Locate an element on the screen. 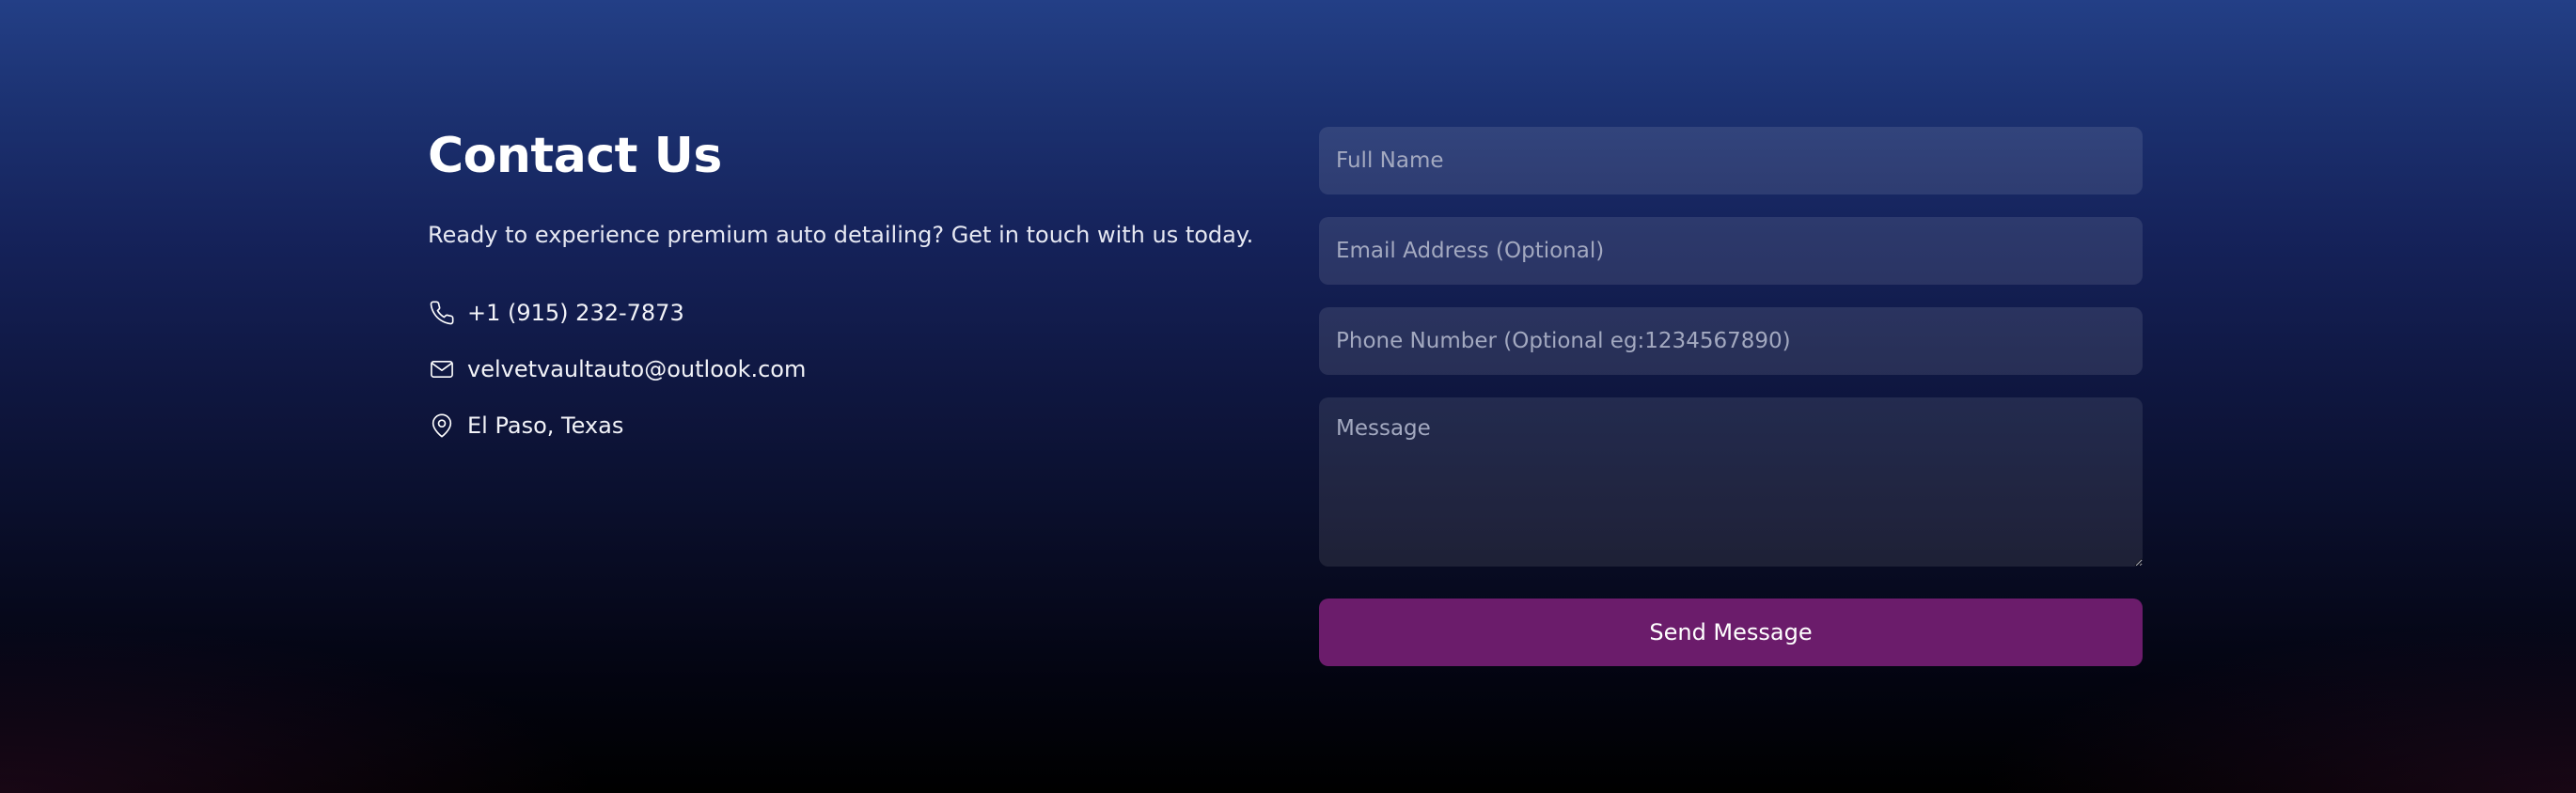 The width and height of the screenshot is (2576, 793). contact-email-text: velvetvaultauto@outlook.com is located at coordinates (637, 369).